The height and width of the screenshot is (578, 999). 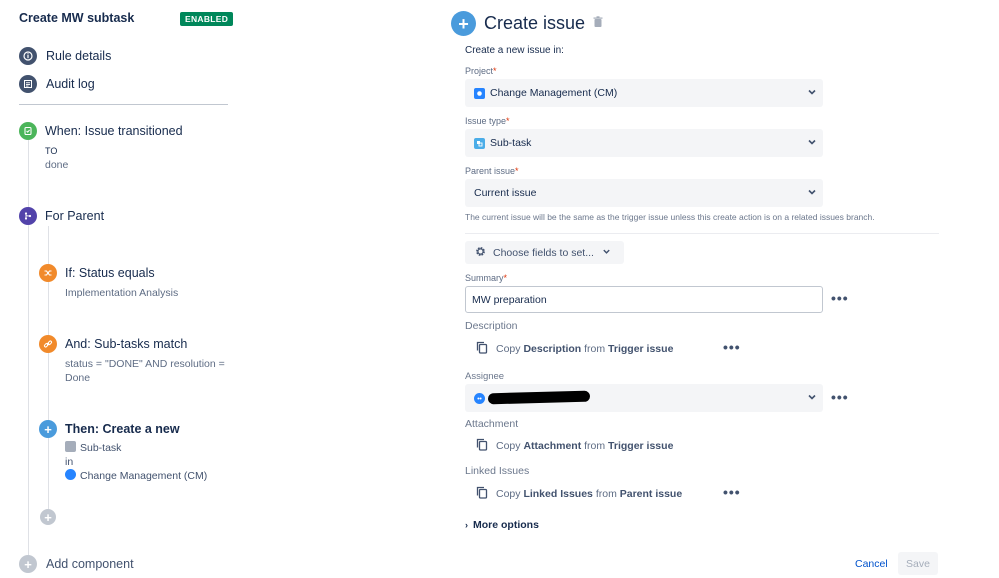 What do you see at coordinates (732, 347) in the screenshot?
I see `description-more-options-button: •••` at bounding box center [732, 347].